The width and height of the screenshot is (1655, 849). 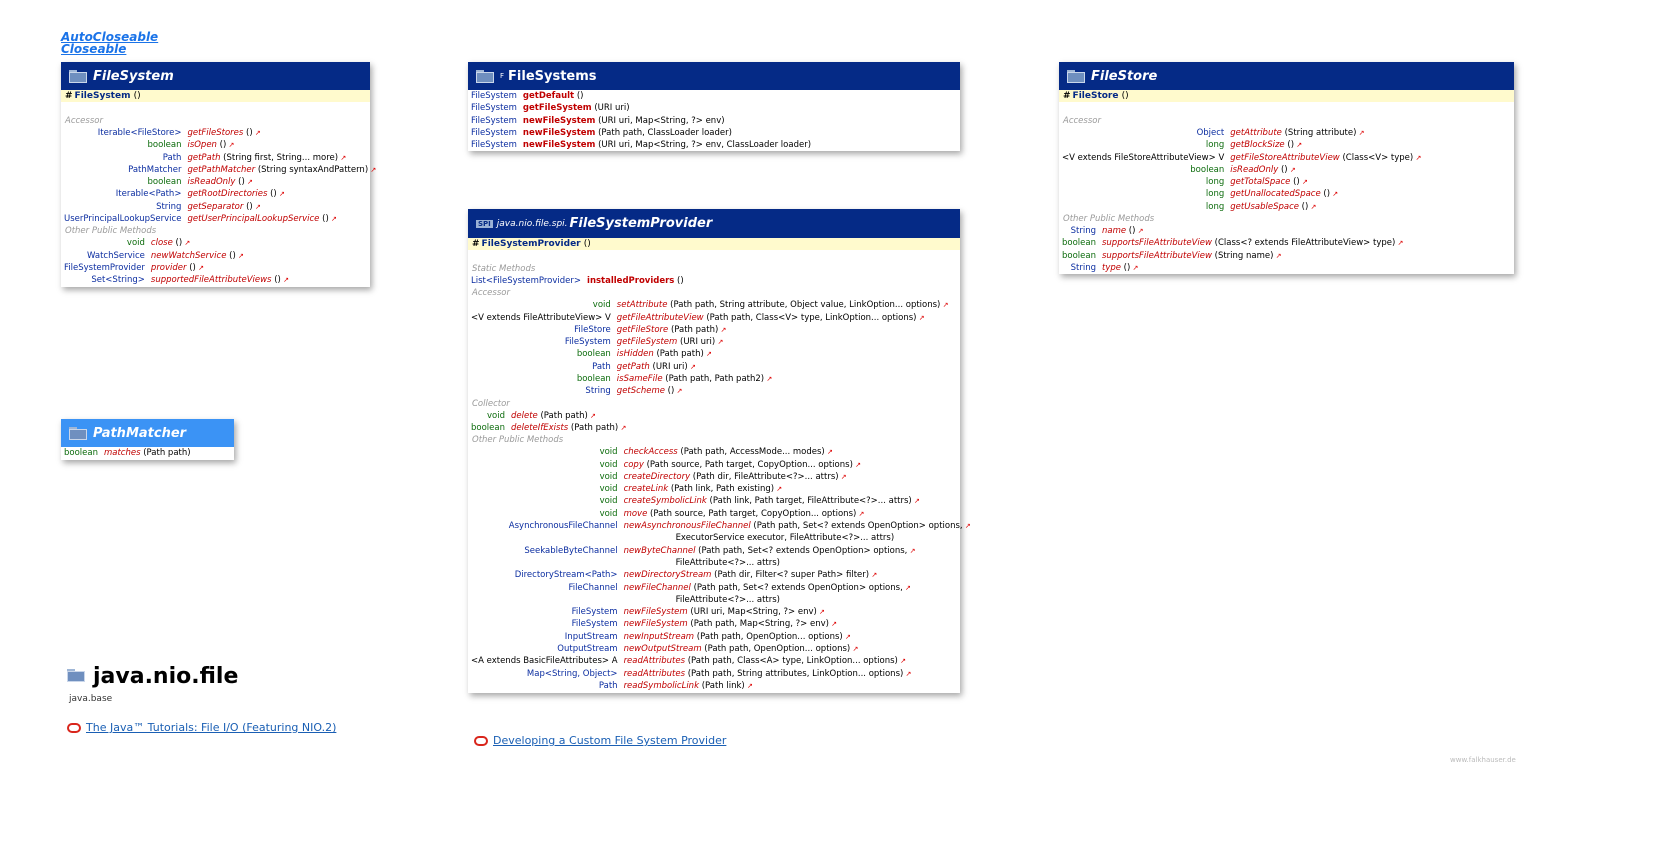 What do you see at coordinates (1111, 267) in the screenshot?
I see `method-name: type` at bounding box center [1111, 267].